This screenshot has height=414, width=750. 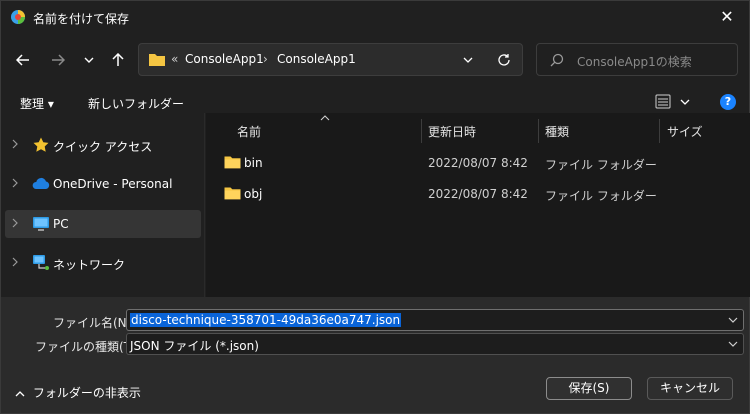 What do you see at coordinates (41, 262) in the screenshot?
I see `network-icon` at bounding box center [41, 262].